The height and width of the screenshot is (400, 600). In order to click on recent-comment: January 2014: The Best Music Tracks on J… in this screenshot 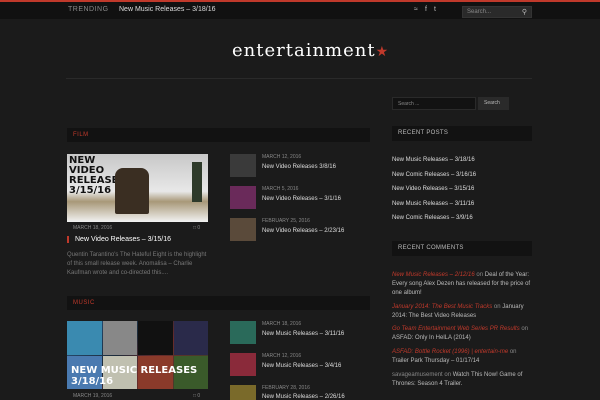, I will do `click(462, 312)`.